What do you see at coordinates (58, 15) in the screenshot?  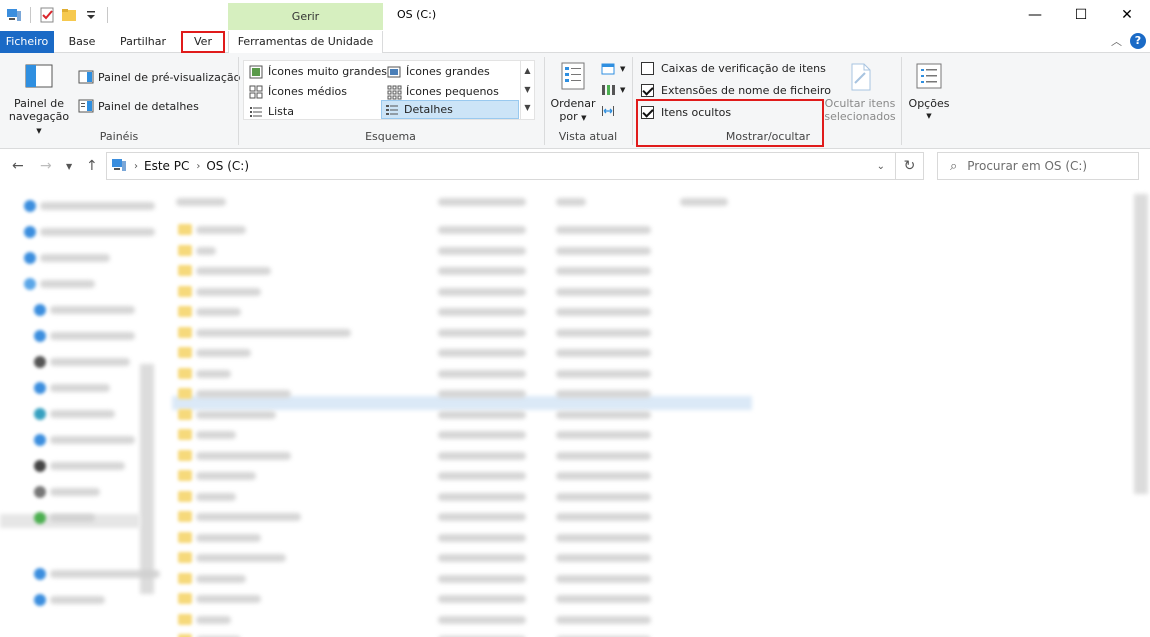 I see `quick-access-toolbar` at bounding box center [58, 15].